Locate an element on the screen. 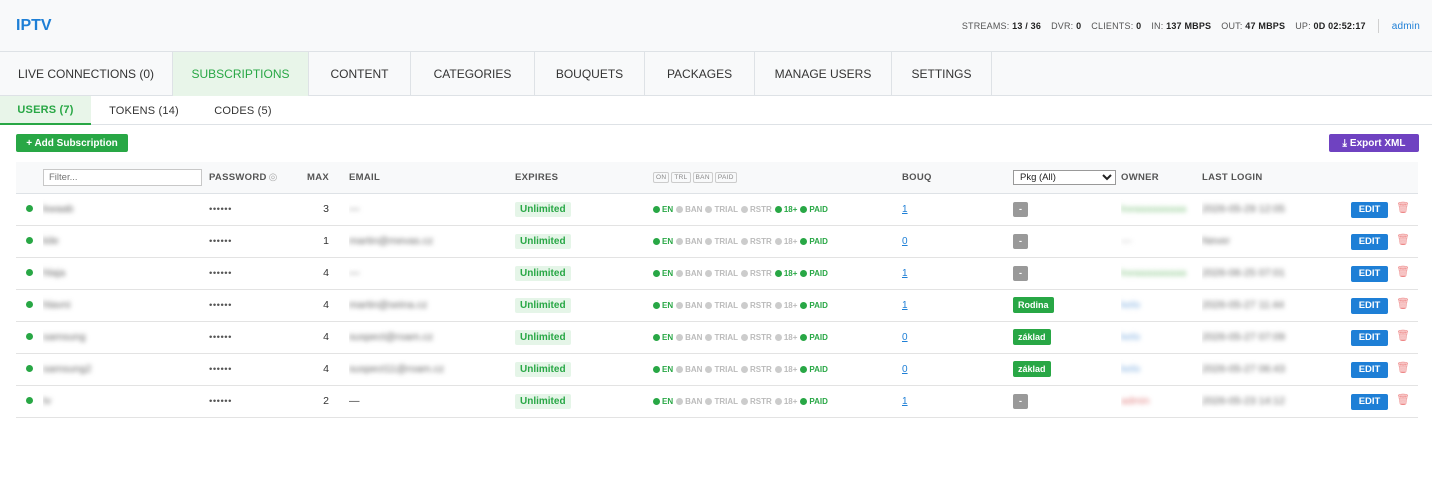 The height and width of the screenshot is (486, 1432). subtab-codes: CODES (5) is located at coordinates (243, 110).